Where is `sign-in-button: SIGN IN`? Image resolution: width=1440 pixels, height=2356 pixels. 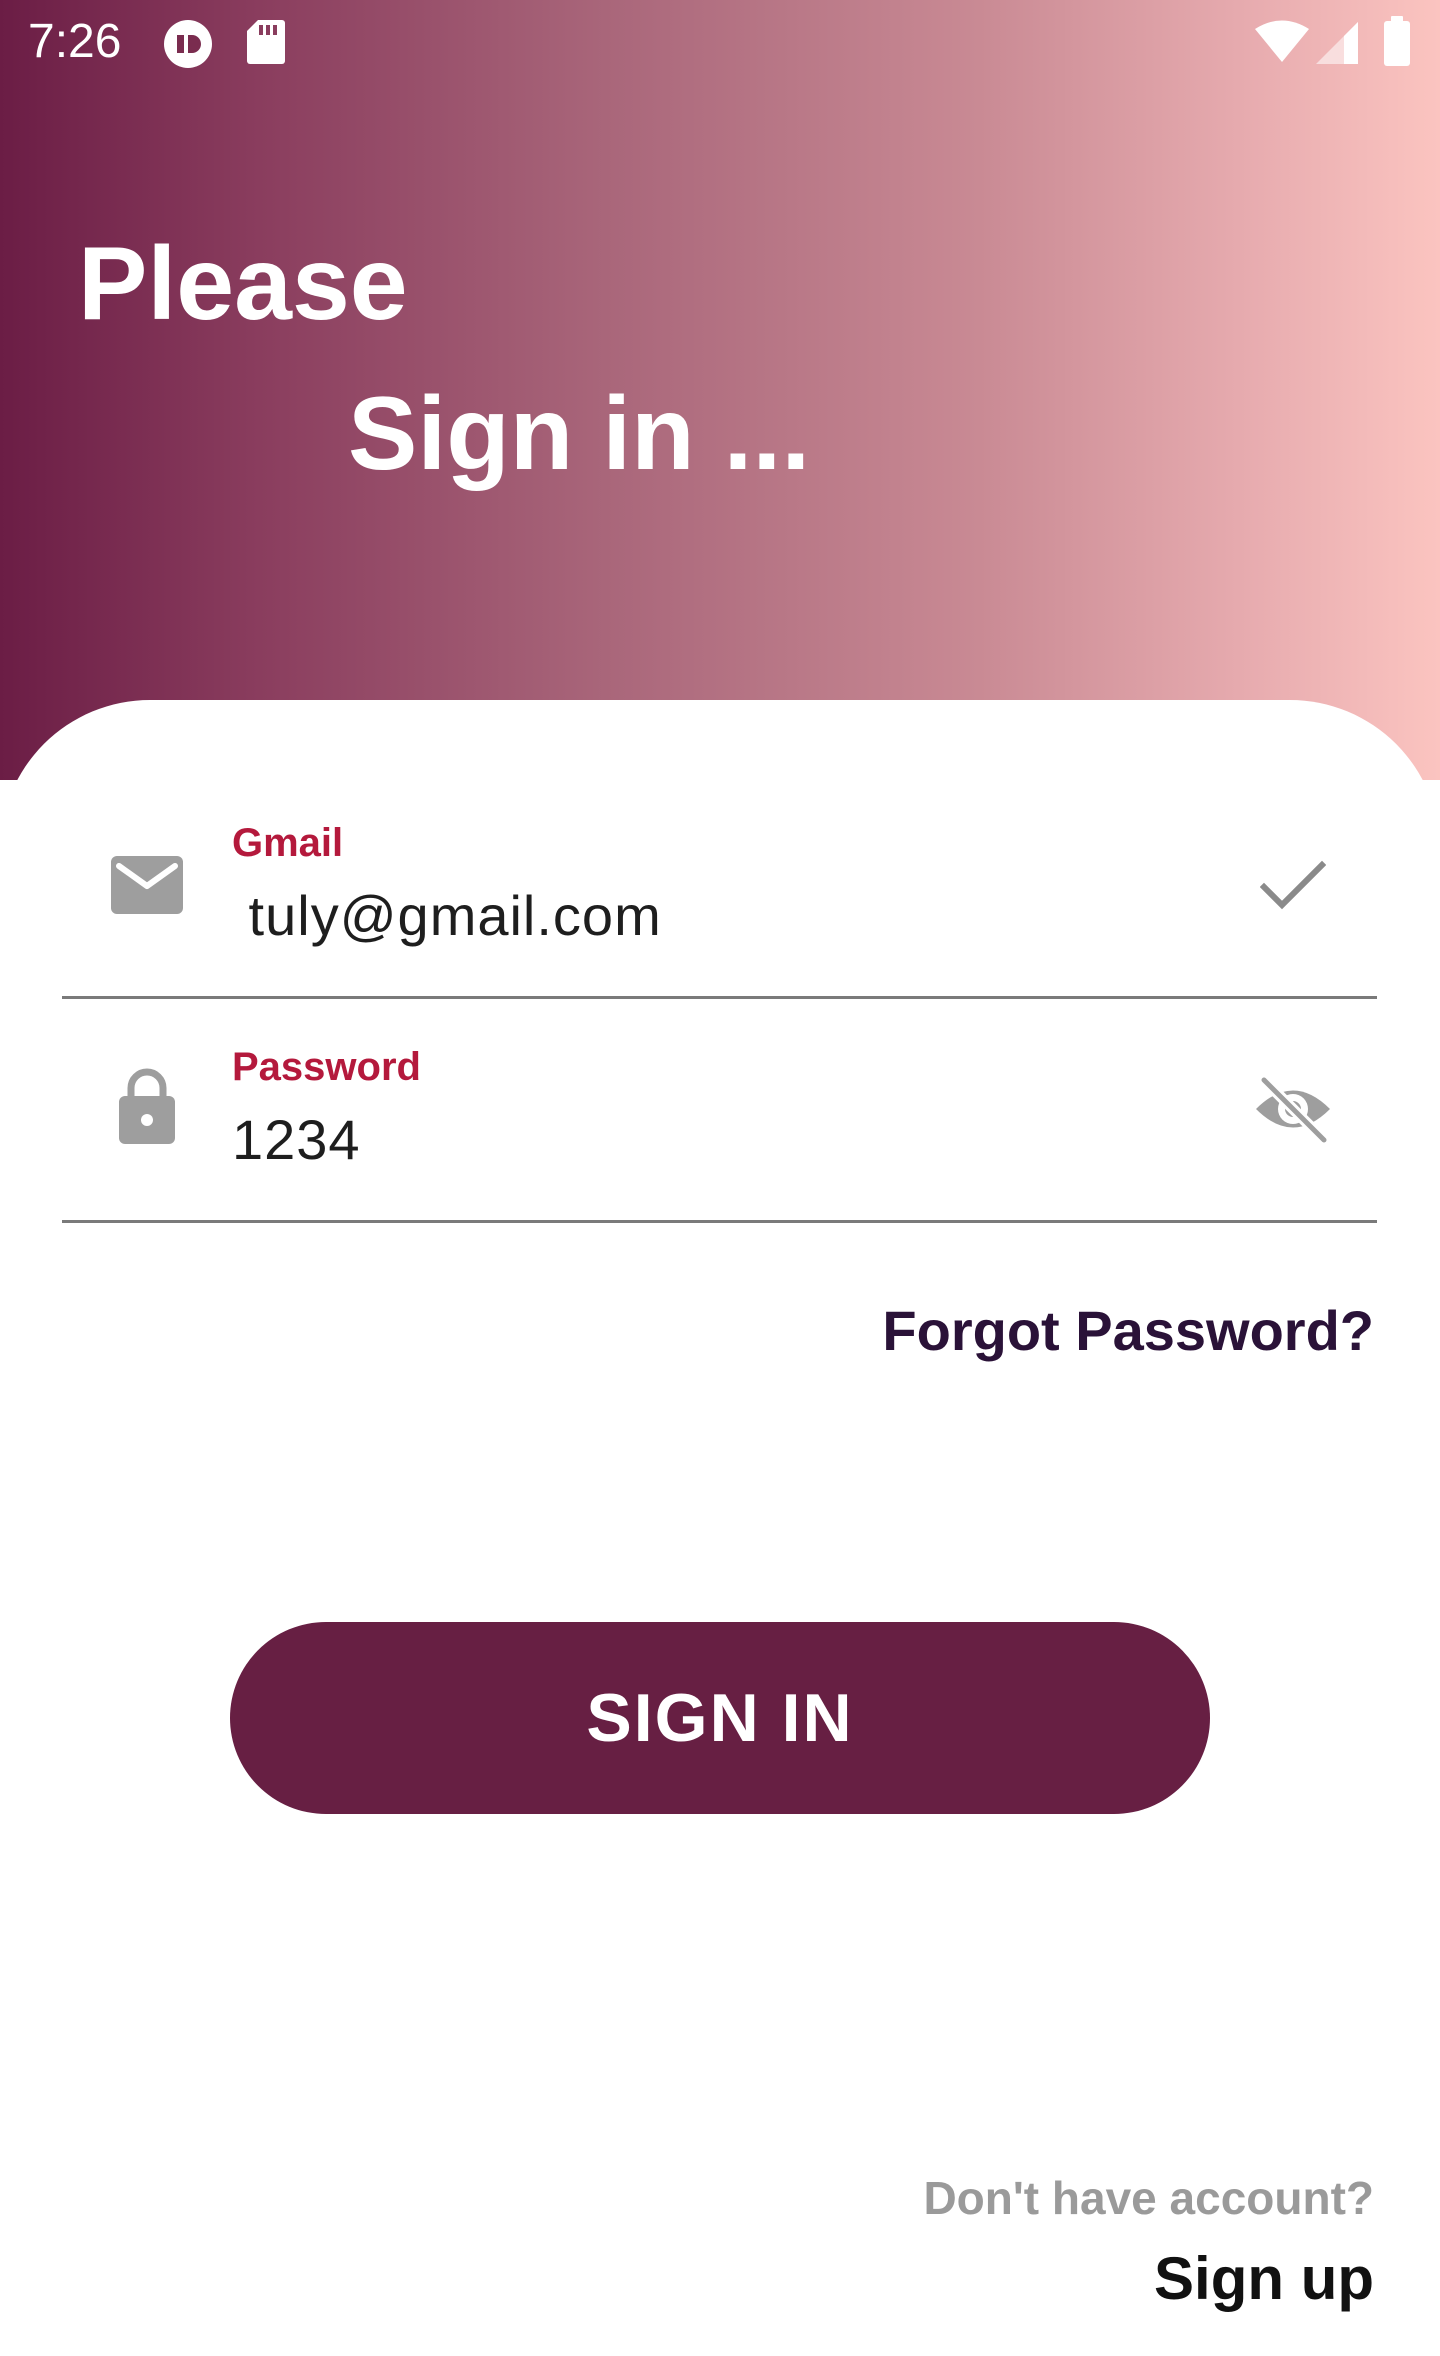
sign-in-button: SIGN IN is located at coordinates (720, 1718).